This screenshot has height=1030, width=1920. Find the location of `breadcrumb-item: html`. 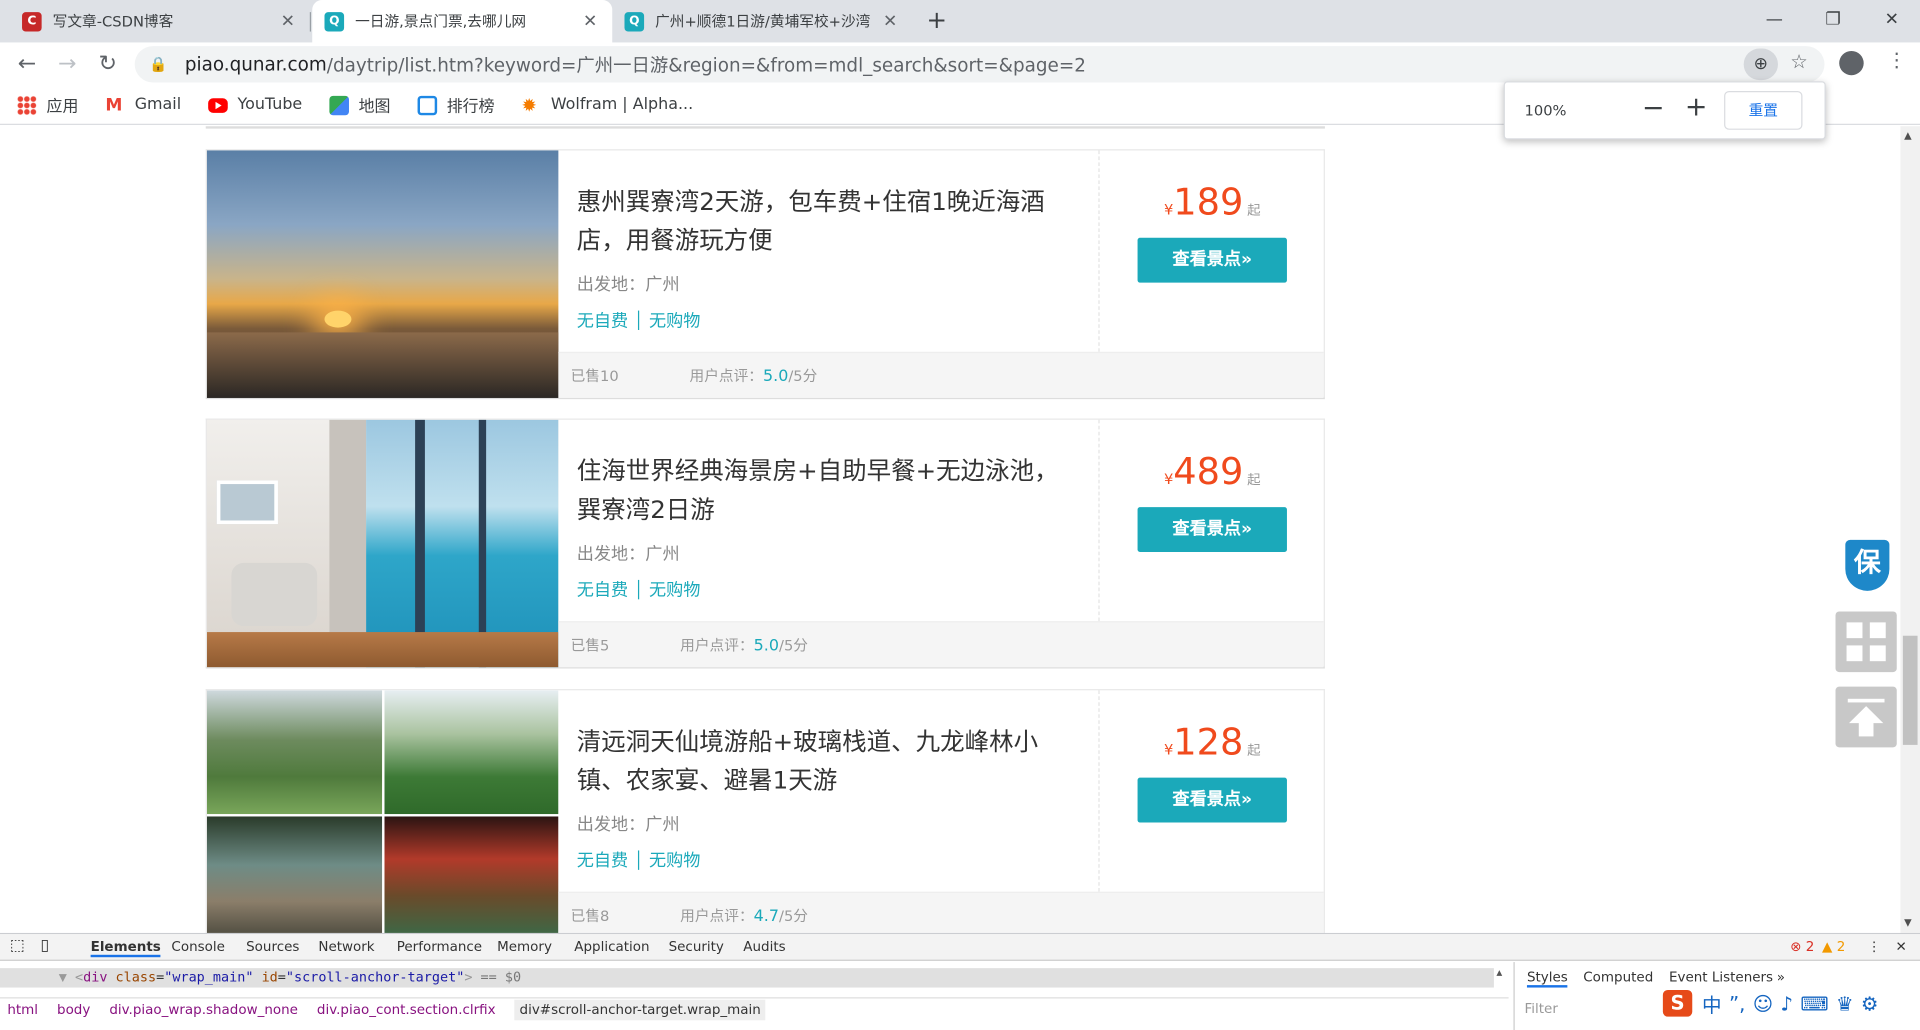

breadcrumb-item: html is located at coordinates (22, 1010).